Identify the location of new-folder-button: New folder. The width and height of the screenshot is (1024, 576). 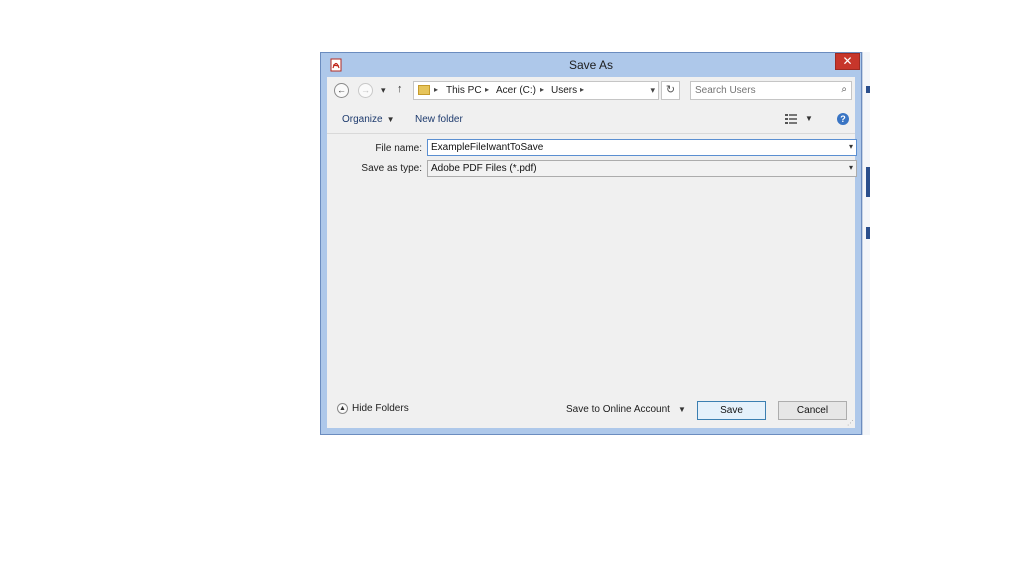
(439, 119).